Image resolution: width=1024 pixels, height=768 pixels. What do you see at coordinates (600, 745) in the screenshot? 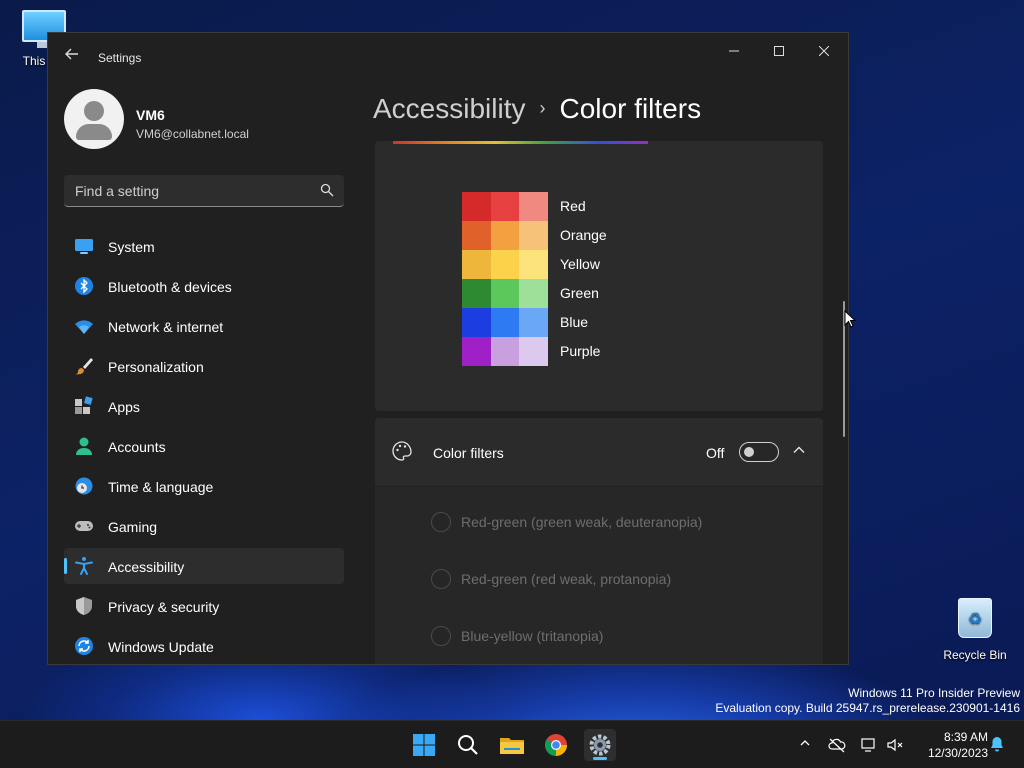
I see `taskbar-settings` at bounding box center [600, 745].